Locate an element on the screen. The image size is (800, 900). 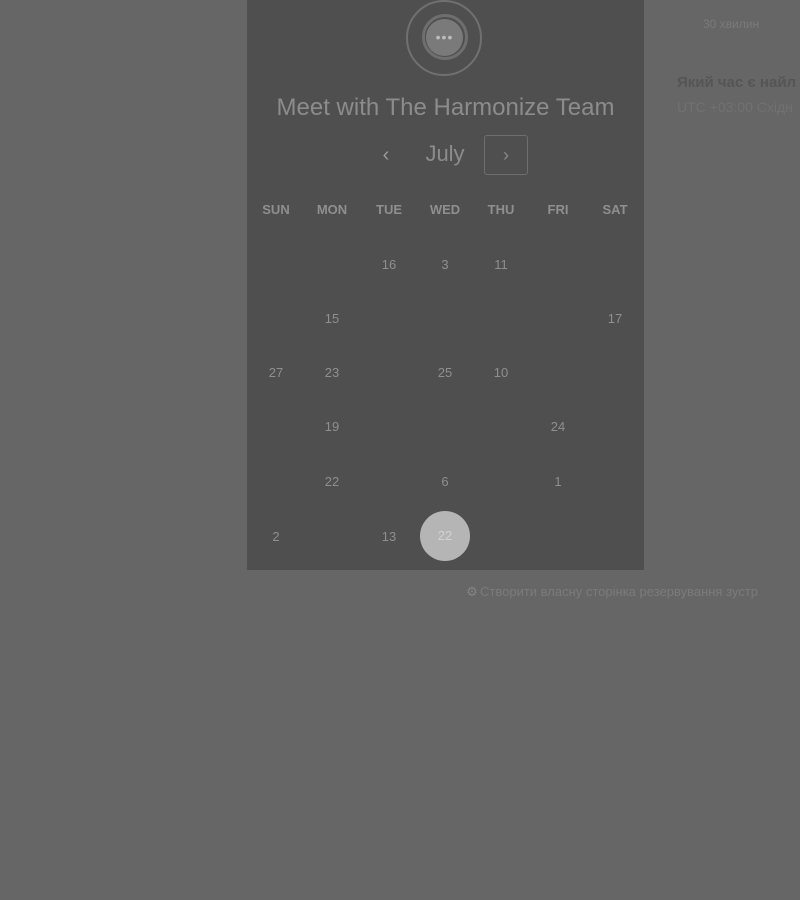
meeting-title: Meet with The Harmonize Team is located at coordinates (445, 107).